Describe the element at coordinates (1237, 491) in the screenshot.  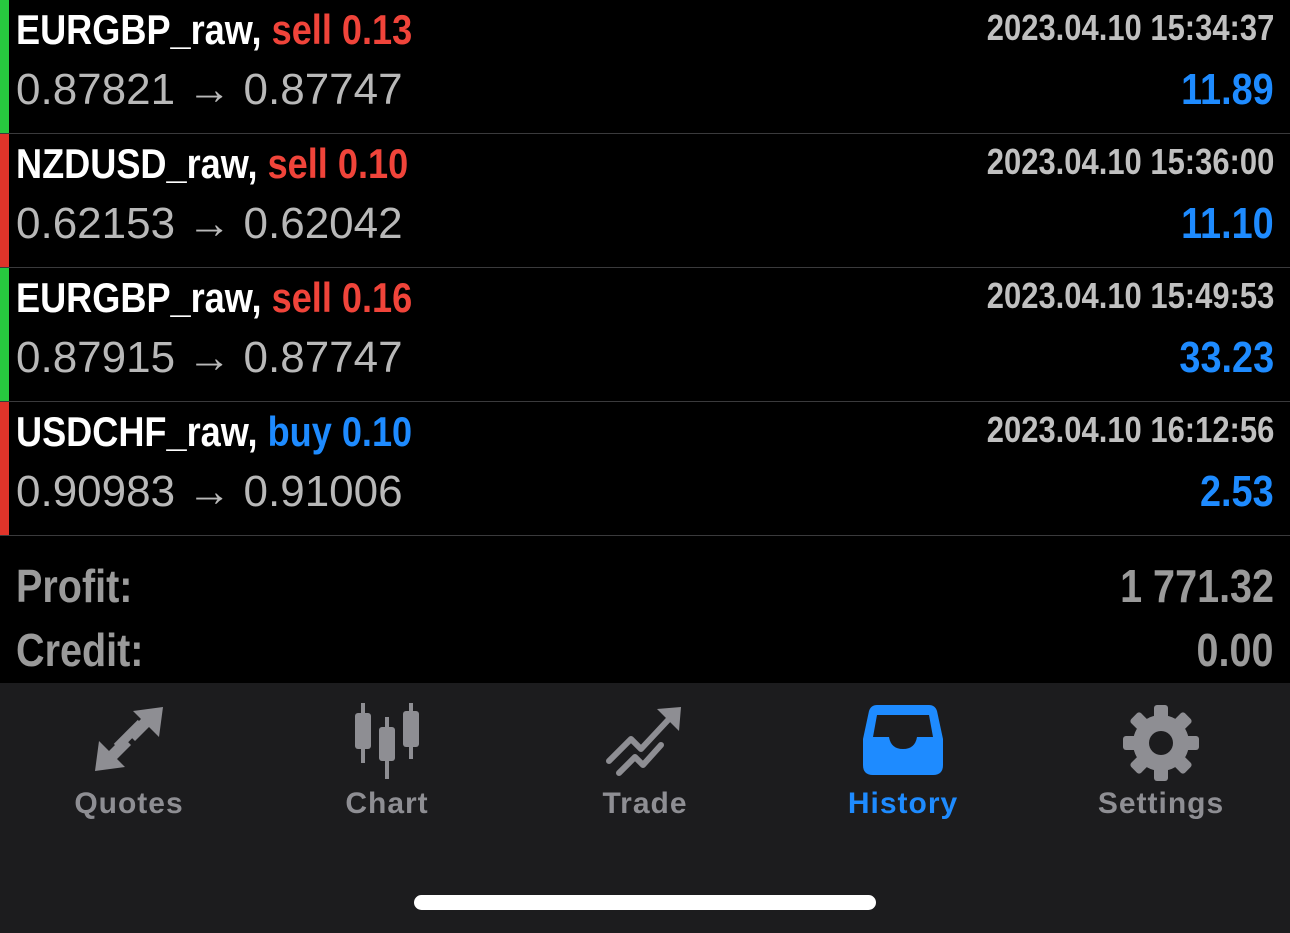
I see `deal-profit: 2.53` at that location.